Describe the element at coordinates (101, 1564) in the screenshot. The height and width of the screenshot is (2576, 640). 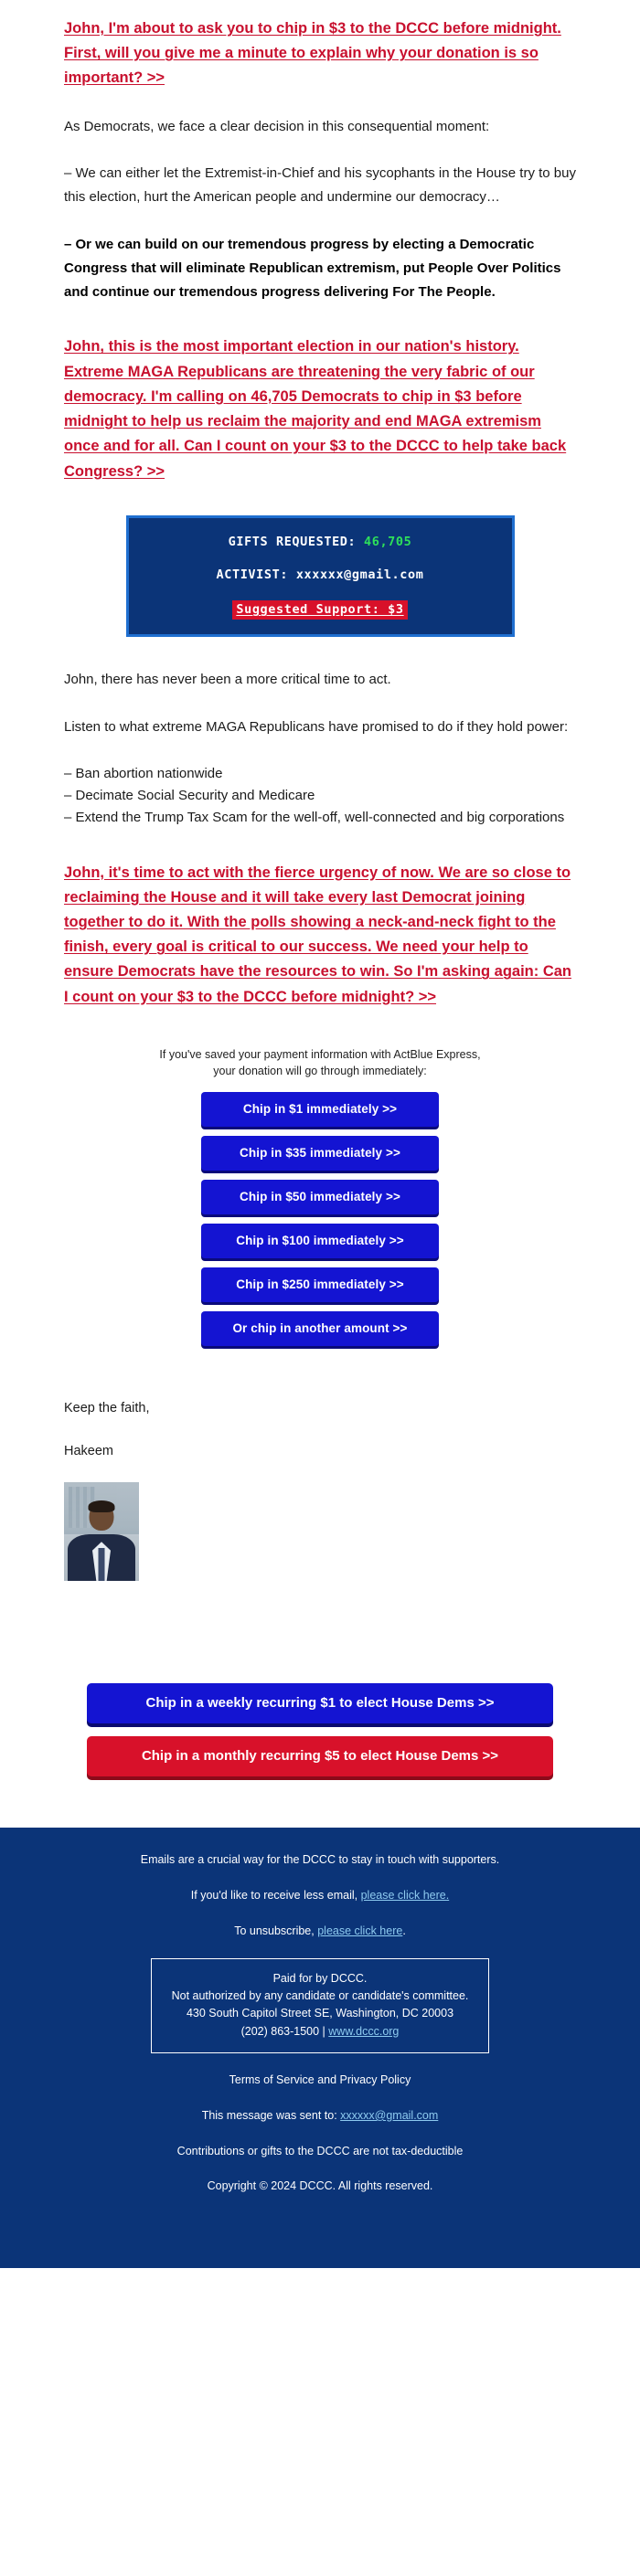
I see `photo-tie` at that location.